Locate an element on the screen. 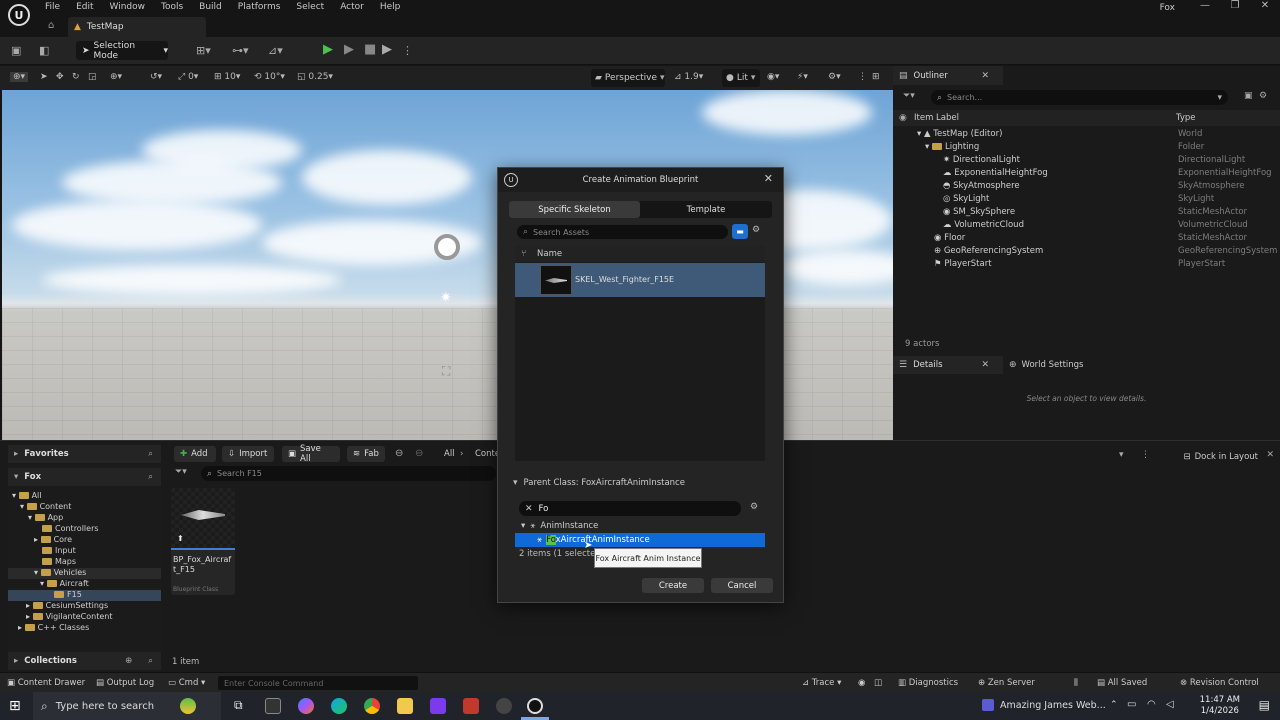 The height and width of the screenshot is (720, 1280). fab-button: ≋ Fab is located at coordinates (366, 454).